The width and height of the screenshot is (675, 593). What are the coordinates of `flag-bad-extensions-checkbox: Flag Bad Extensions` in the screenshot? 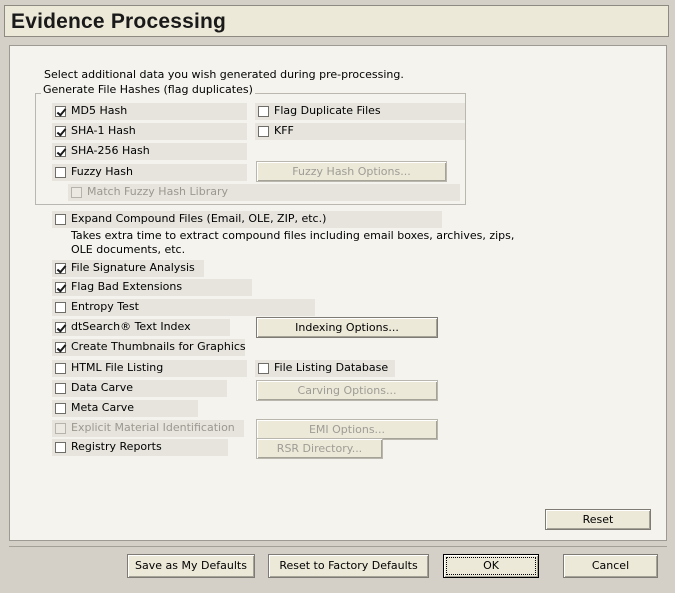 It's located at (152, 287).